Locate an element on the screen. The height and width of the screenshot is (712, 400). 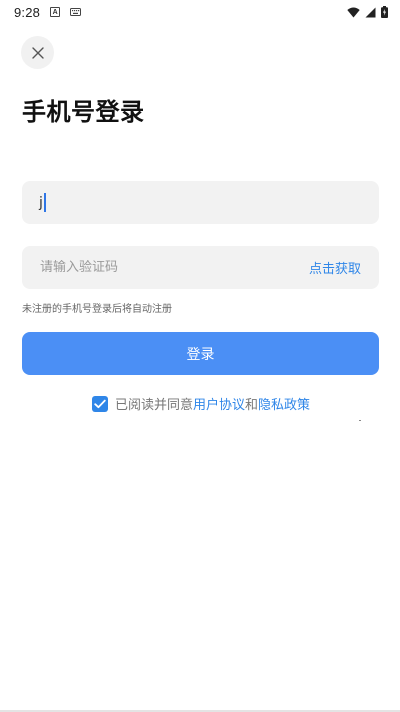
close-icon is located at coordinates (37, 52).